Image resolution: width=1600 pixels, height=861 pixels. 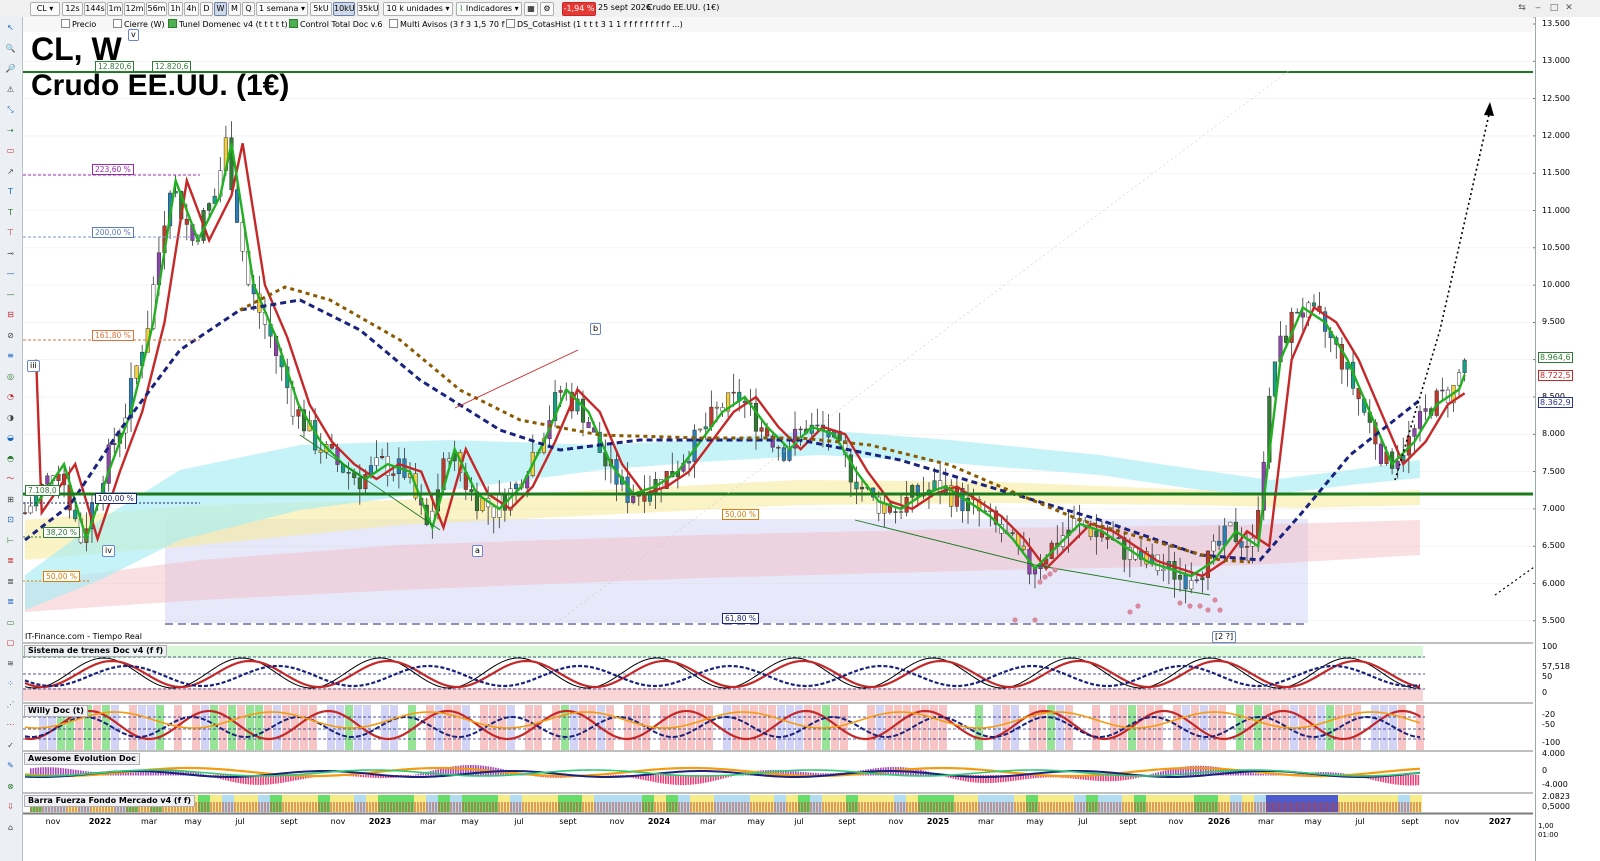 I want to click on fan2-icon: ≣, so click(x=10, y=582).